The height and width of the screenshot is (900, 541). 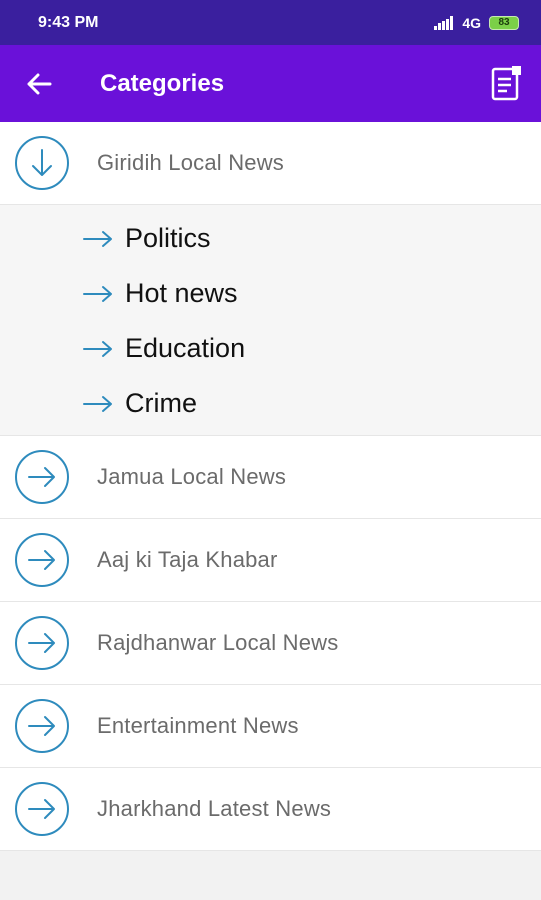 What do you see at coordinates (162, 83) in the screenshot?
I see `page-title: Categories` at bounding box center [162, 83].